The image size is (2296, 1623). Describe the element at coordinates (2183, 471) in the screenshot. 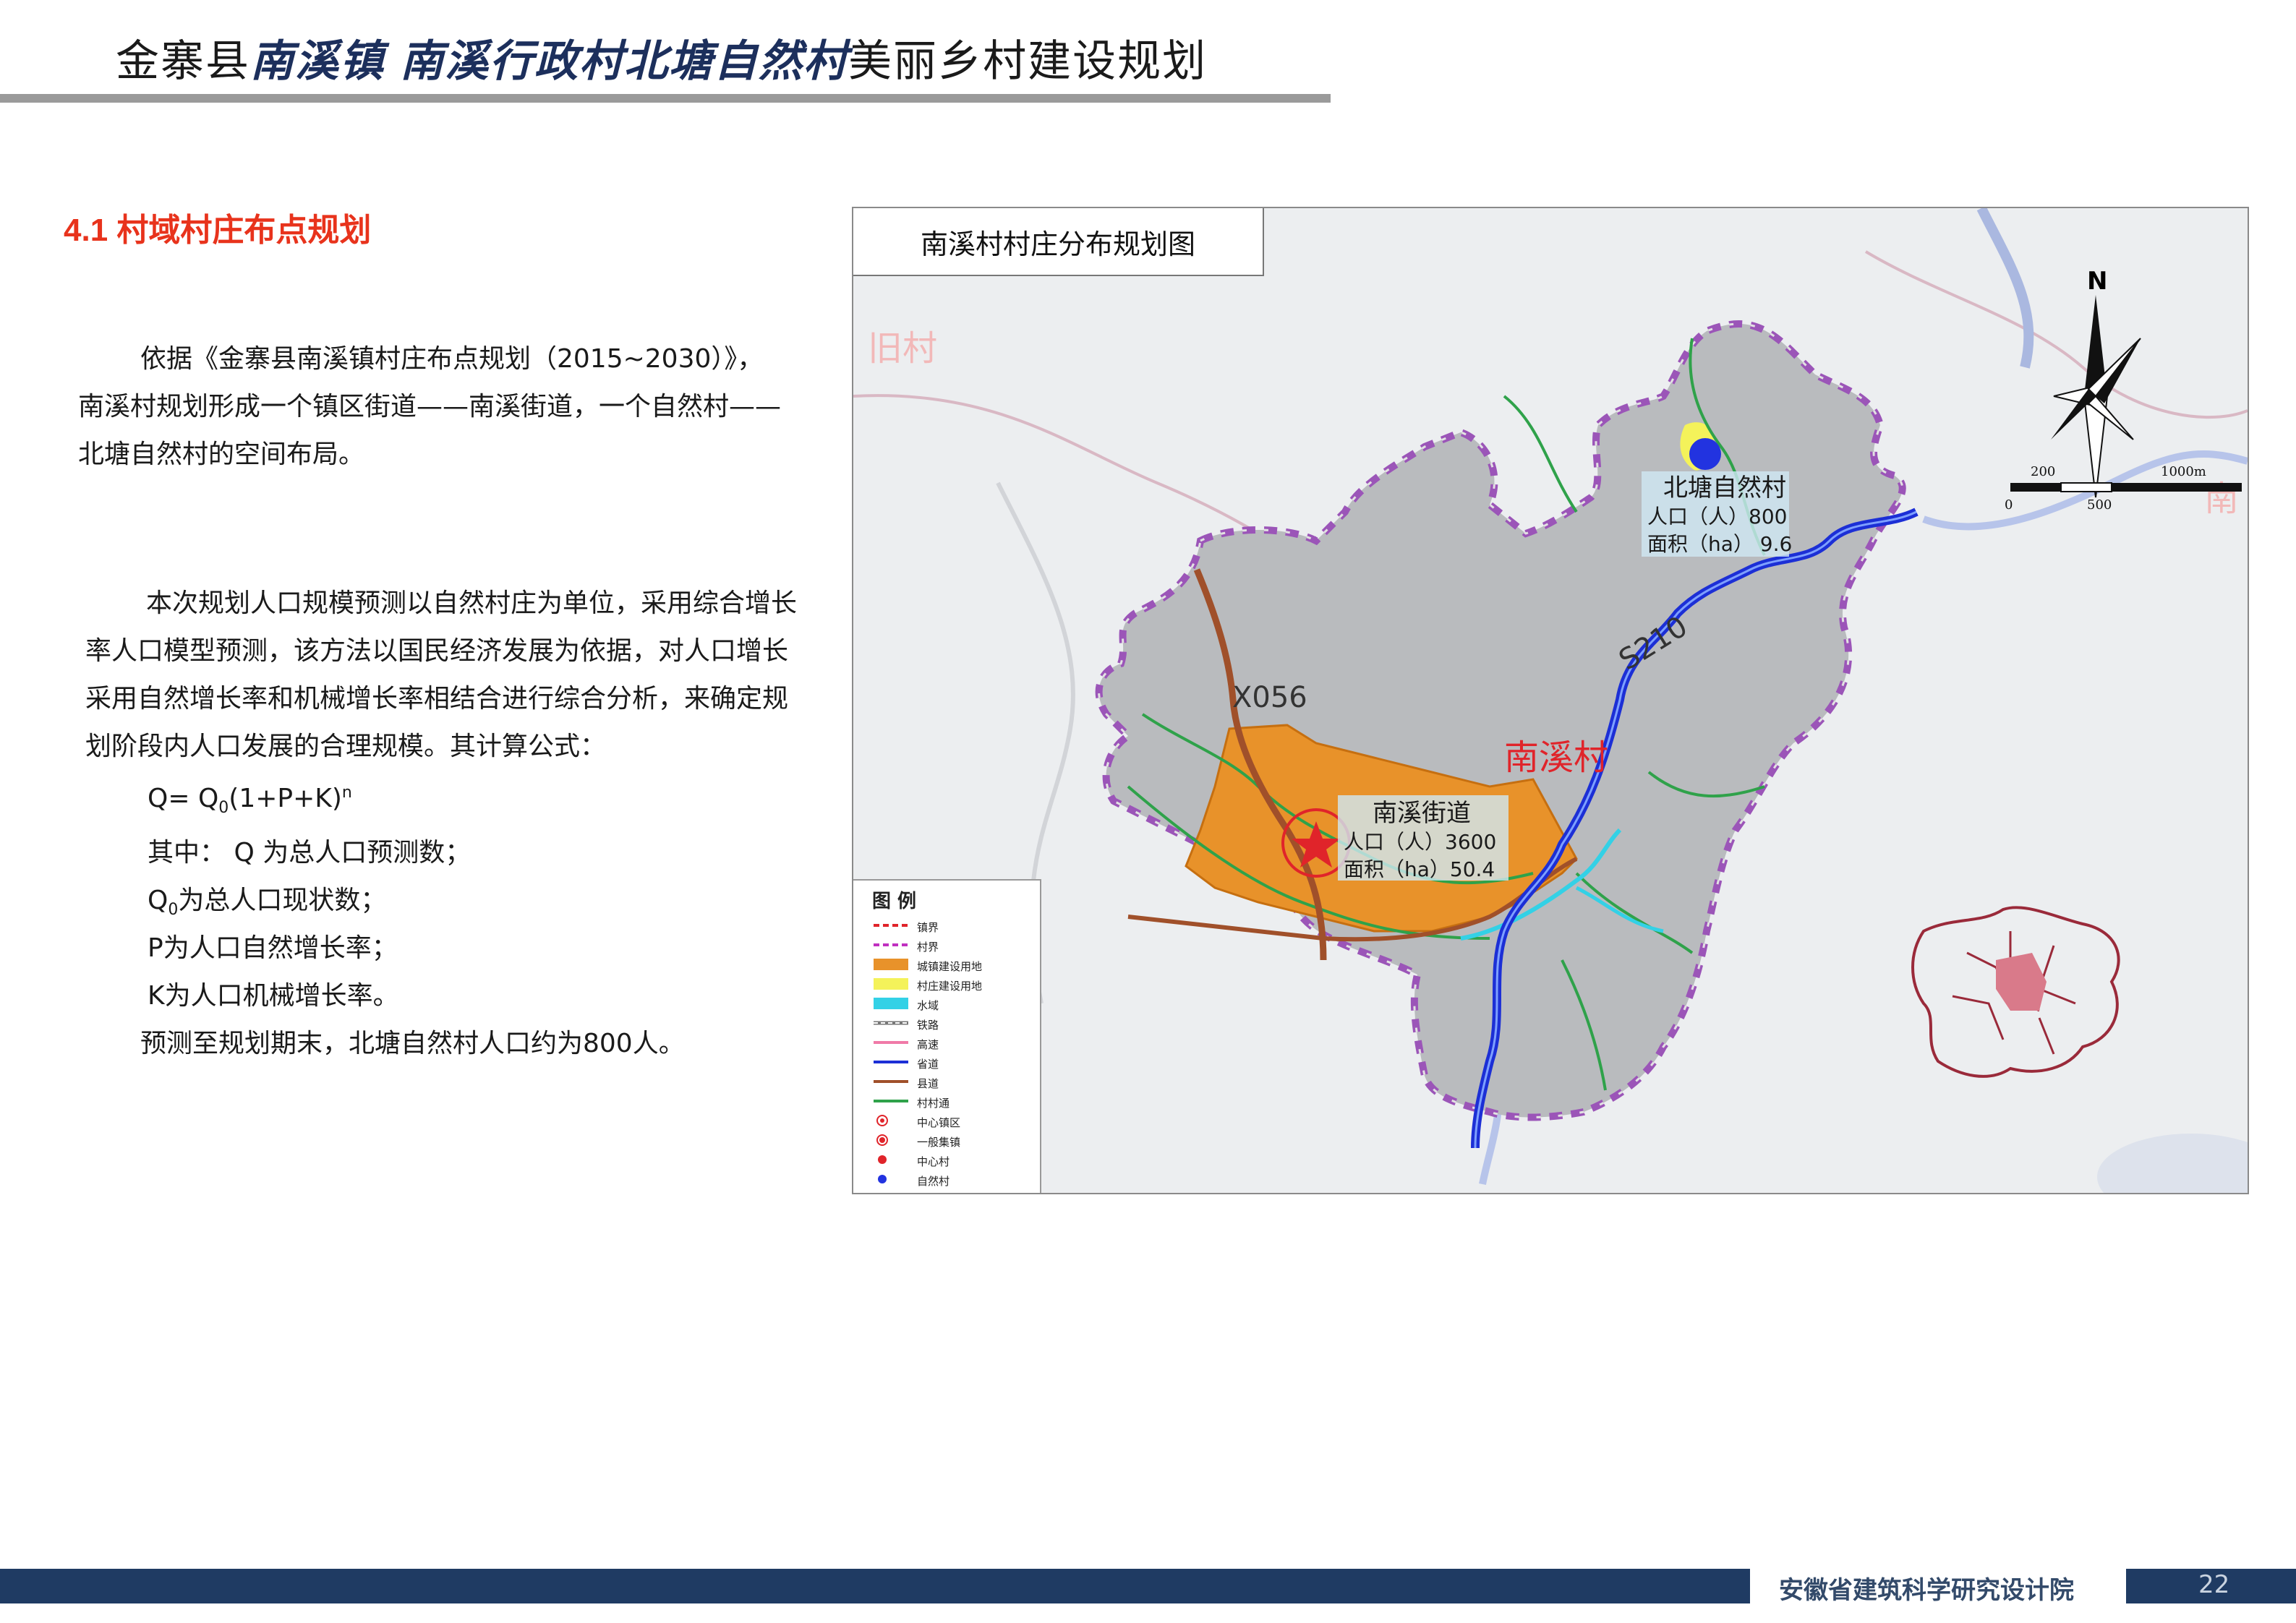

I see `svg-text: 1000m` at that location.